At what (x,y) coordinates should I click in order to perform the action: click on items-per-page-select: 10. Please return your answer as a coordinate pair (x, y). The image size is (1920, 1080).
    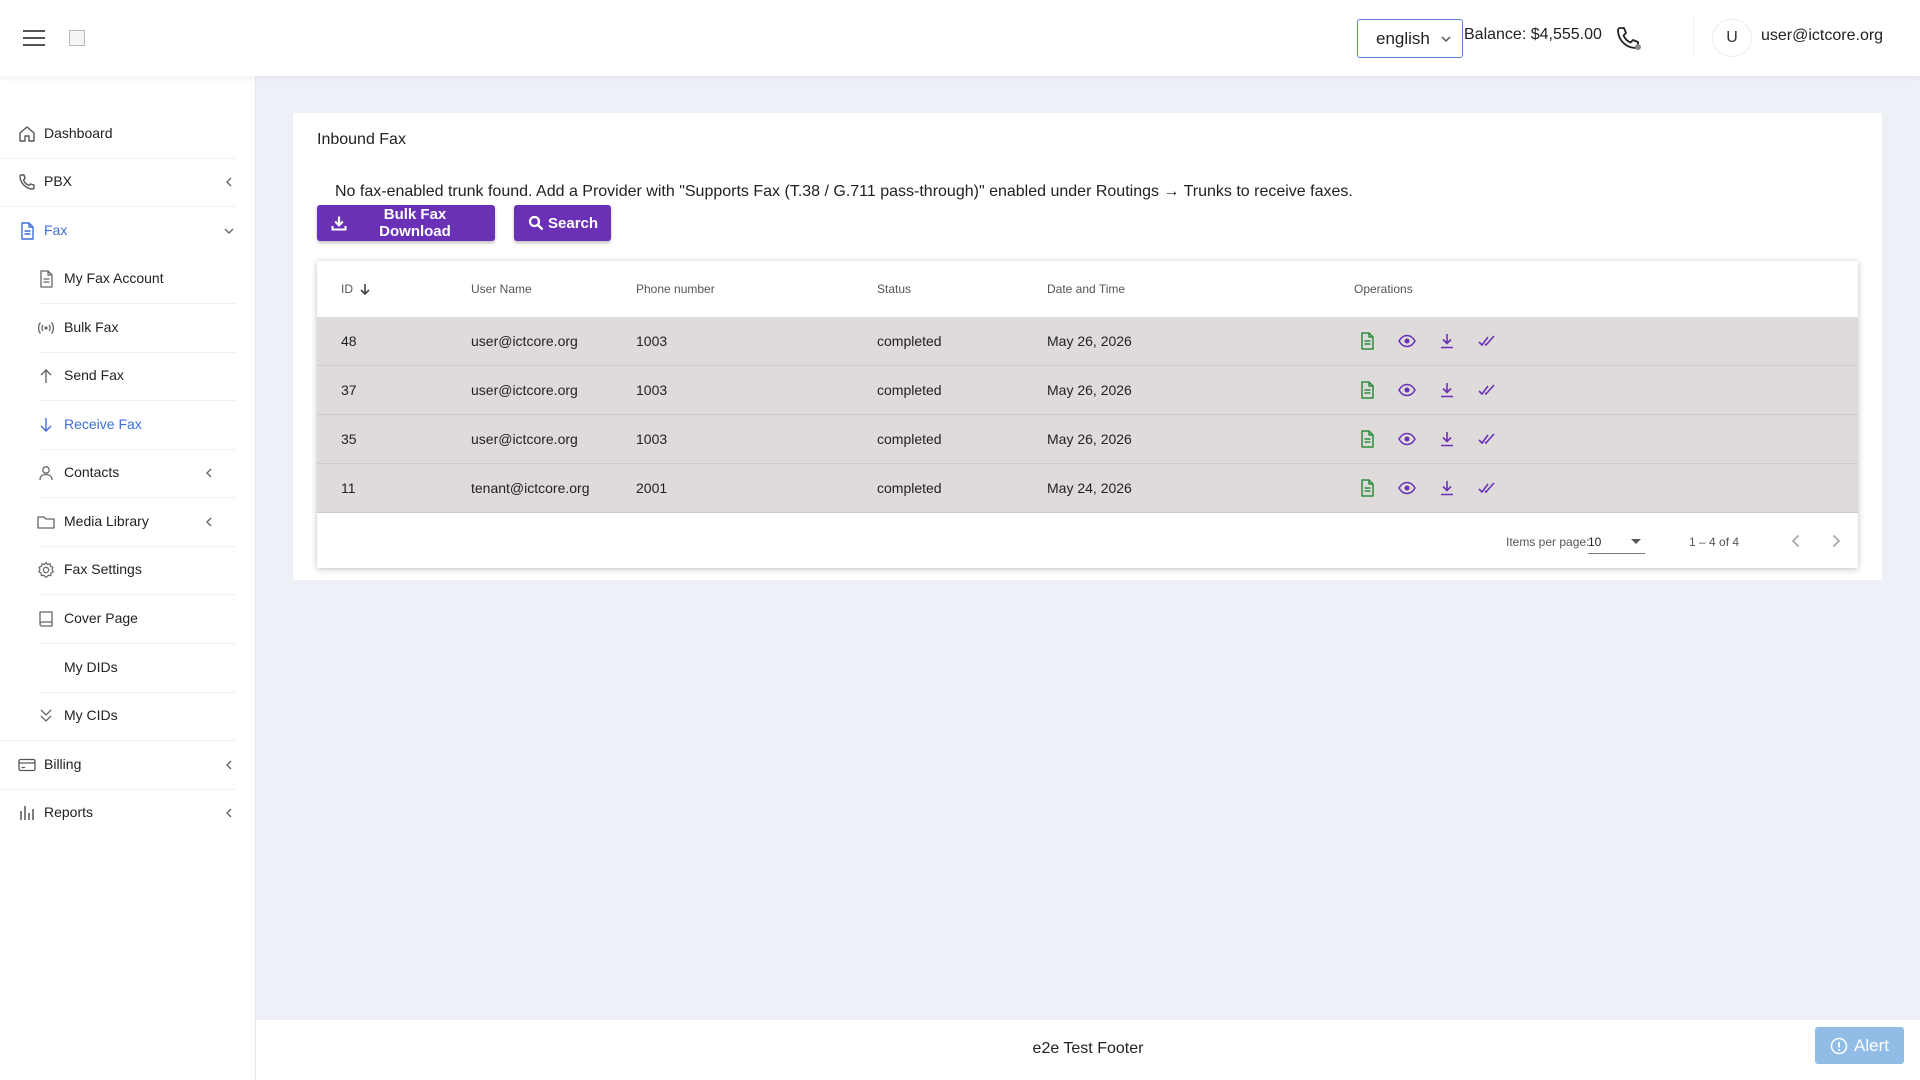
    Looking at the image, I should click on (1616, 540).